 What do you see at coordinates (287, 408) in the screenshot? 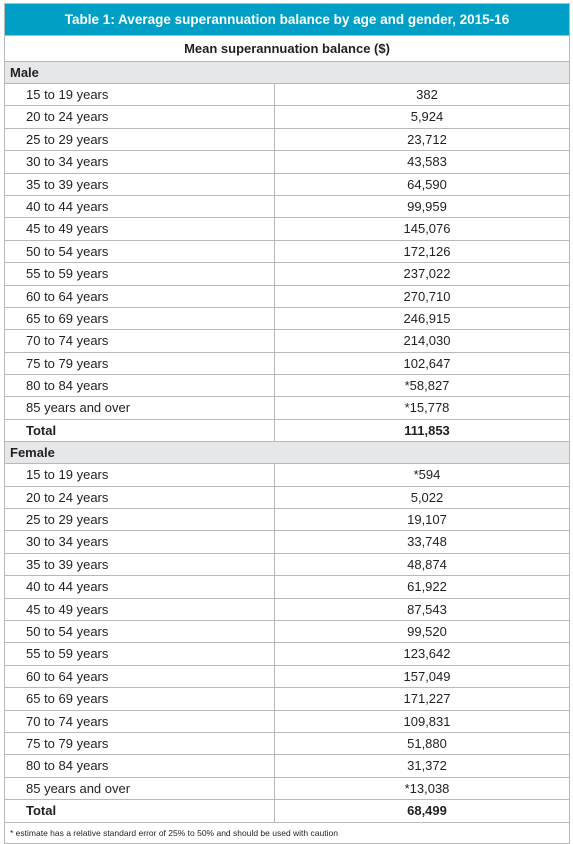
I see `table-row: 85 years and over *15,778` at bounding box center [287, 408].